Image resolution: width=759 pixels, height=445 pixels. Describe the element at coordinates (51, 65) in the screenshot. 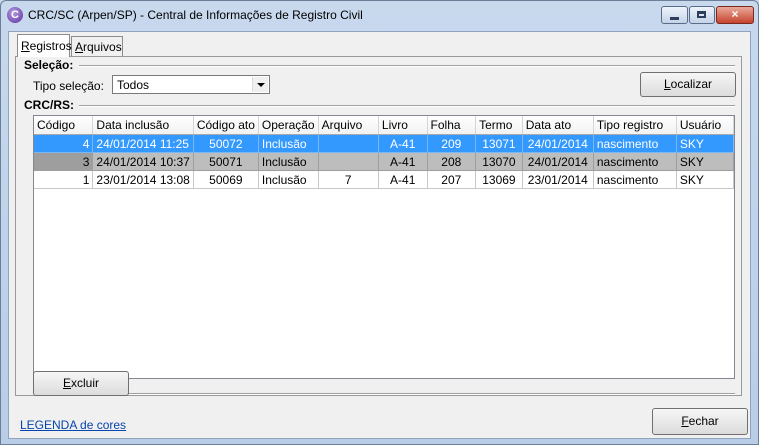

I see `selecao-label: Seleção:` at that location.